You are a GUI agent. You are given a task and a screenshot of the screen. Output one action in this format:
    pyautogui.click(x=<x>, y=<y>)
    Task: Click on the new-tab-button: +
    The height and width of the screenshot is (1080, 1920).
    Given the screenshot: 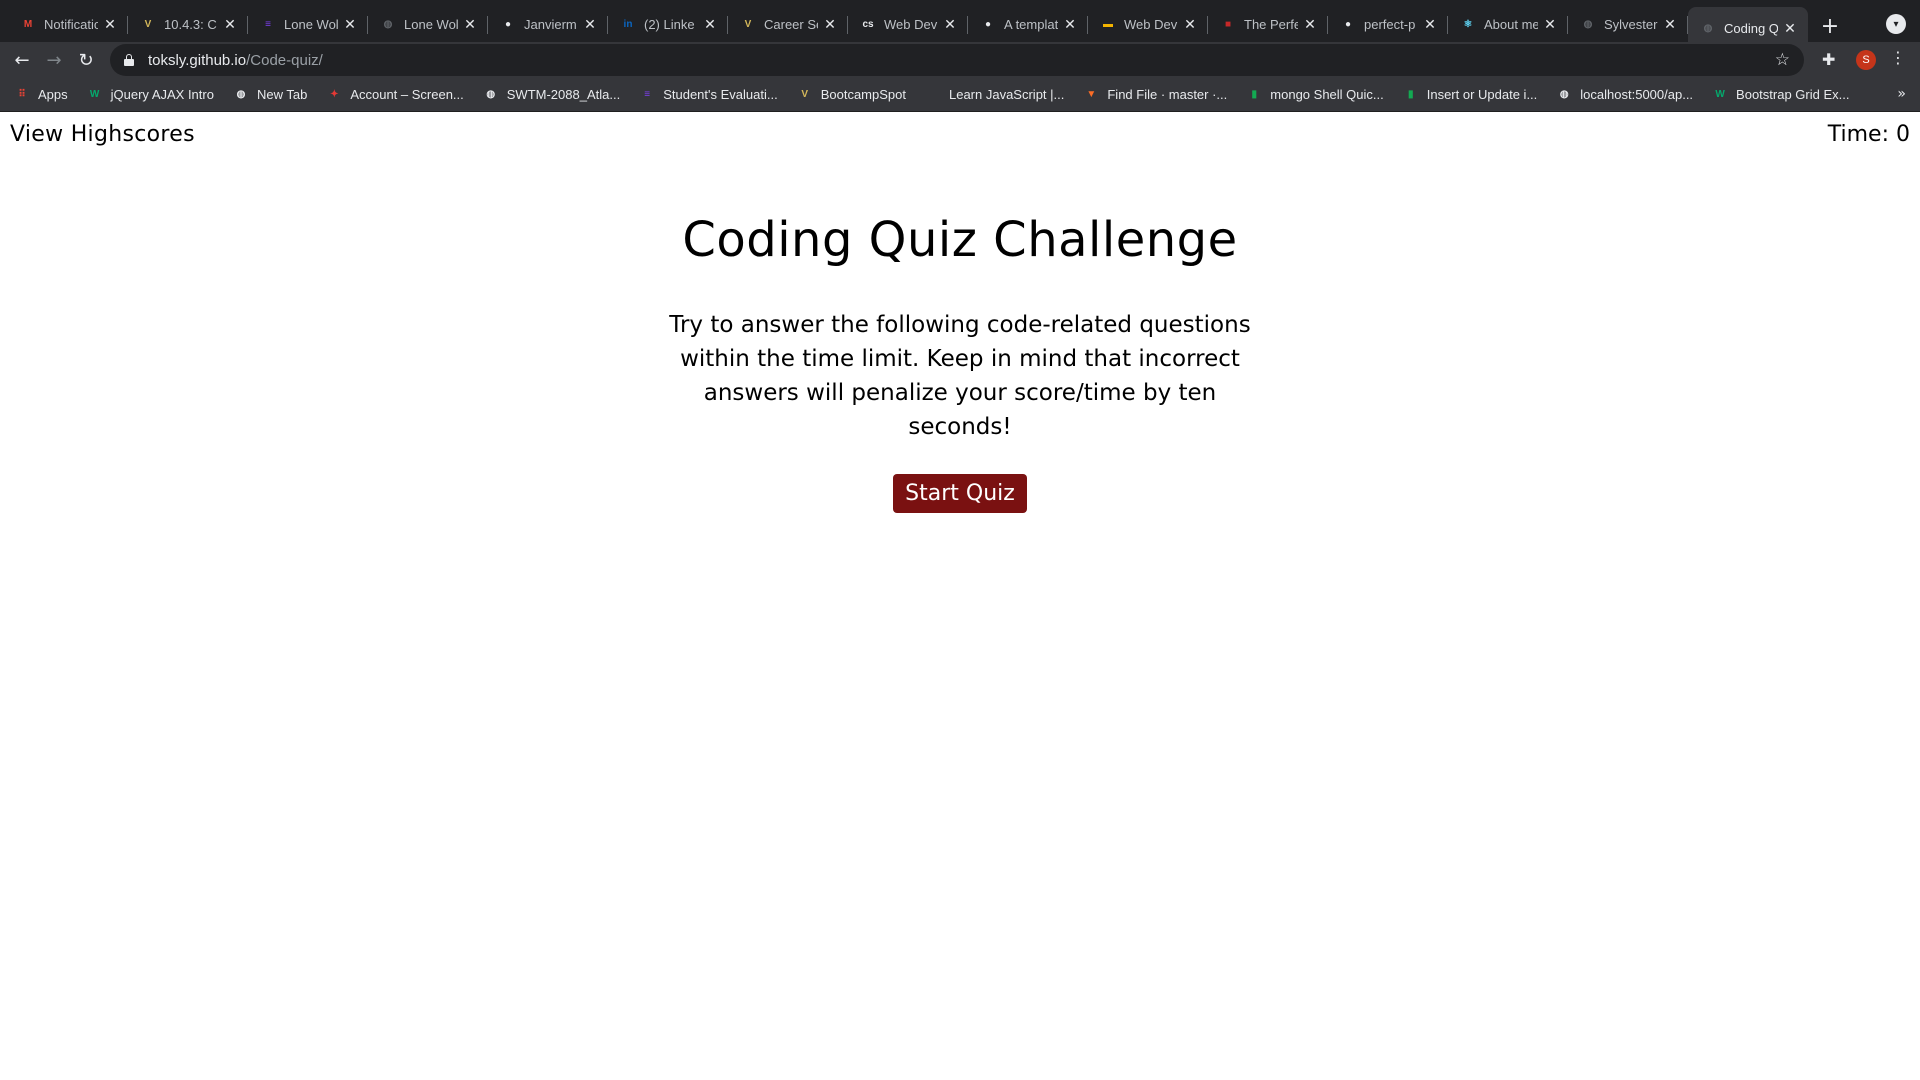 What is the action you would take?
    pyautogui.click(x=1830, y=27)
    